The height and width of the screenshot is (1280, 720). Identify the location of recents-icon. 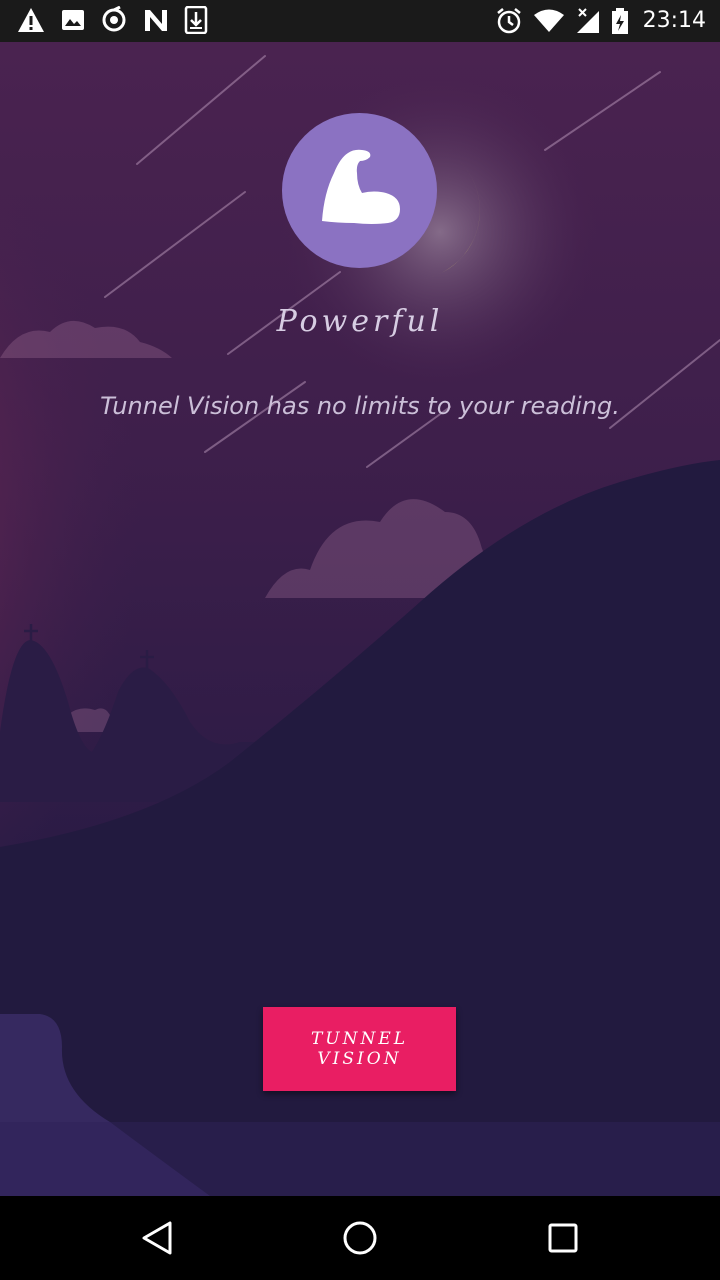
(563, 1243).